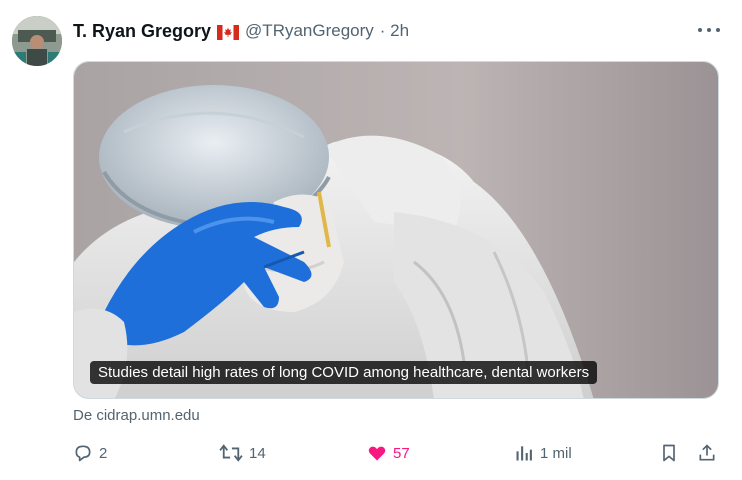  What do you see at coordinates (401, 453) in the screenshot?
I see `like-count: 57` at bounding box center [401, 453].